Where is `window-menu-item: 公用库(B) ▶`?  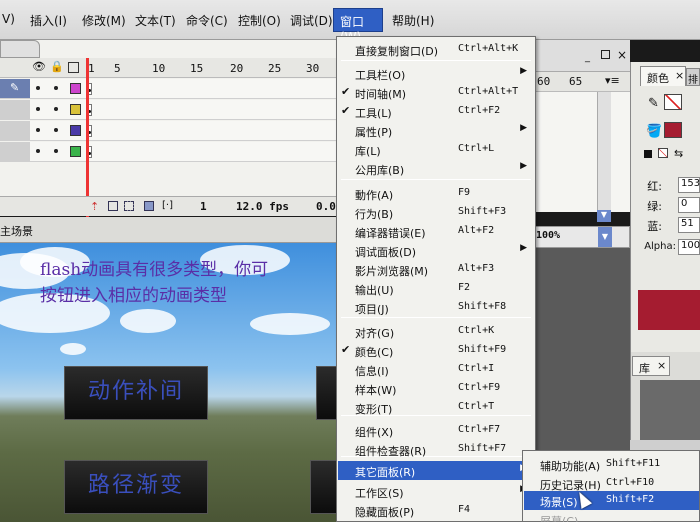 window-menu-item: 公用库(B) ▶ is located at coordinates (436, 168).